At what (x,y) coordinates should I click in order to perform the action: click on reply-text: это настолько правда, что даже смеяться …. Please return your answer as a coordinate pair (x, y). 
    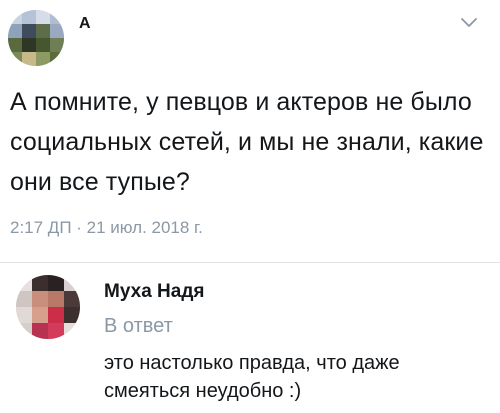
    Looking at the image, I should click on (252, 377).